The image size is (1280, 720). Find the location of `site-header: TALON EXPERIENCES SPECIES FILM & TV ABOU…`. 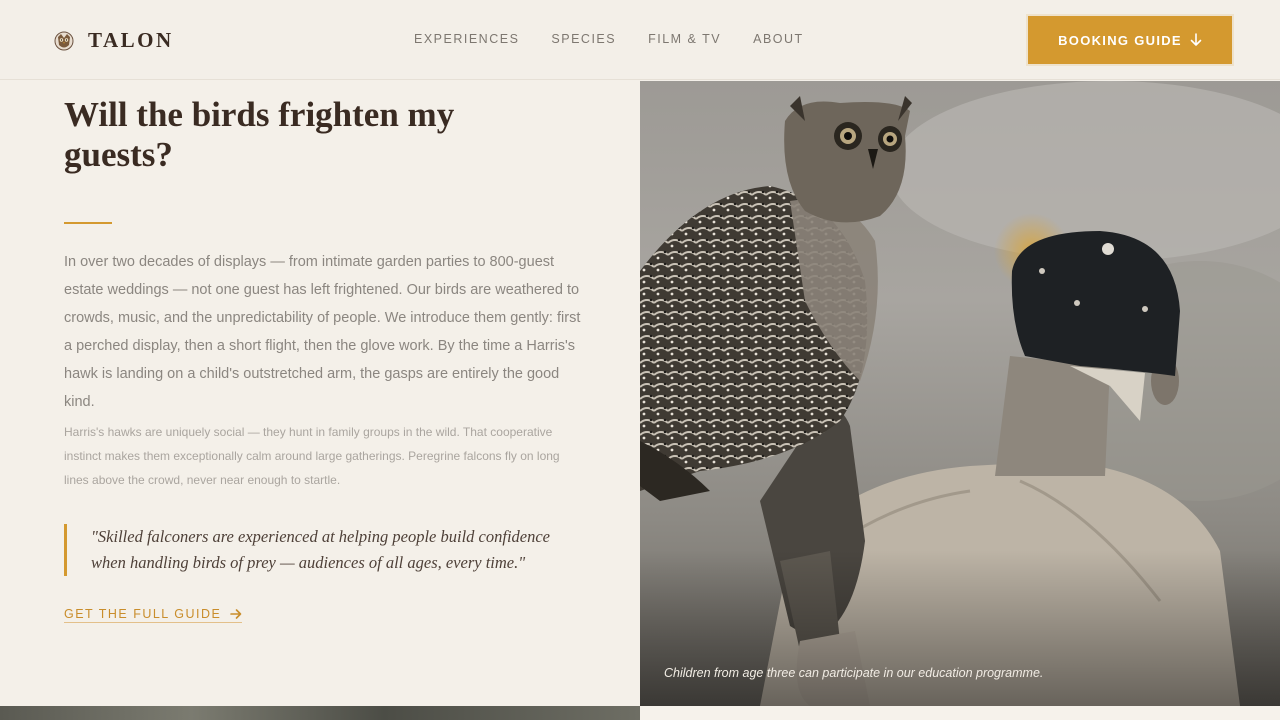

site-header: TALON EXPERIENCES SPECIES FILM & TV ABOU… is located at coordinates (640, 40).